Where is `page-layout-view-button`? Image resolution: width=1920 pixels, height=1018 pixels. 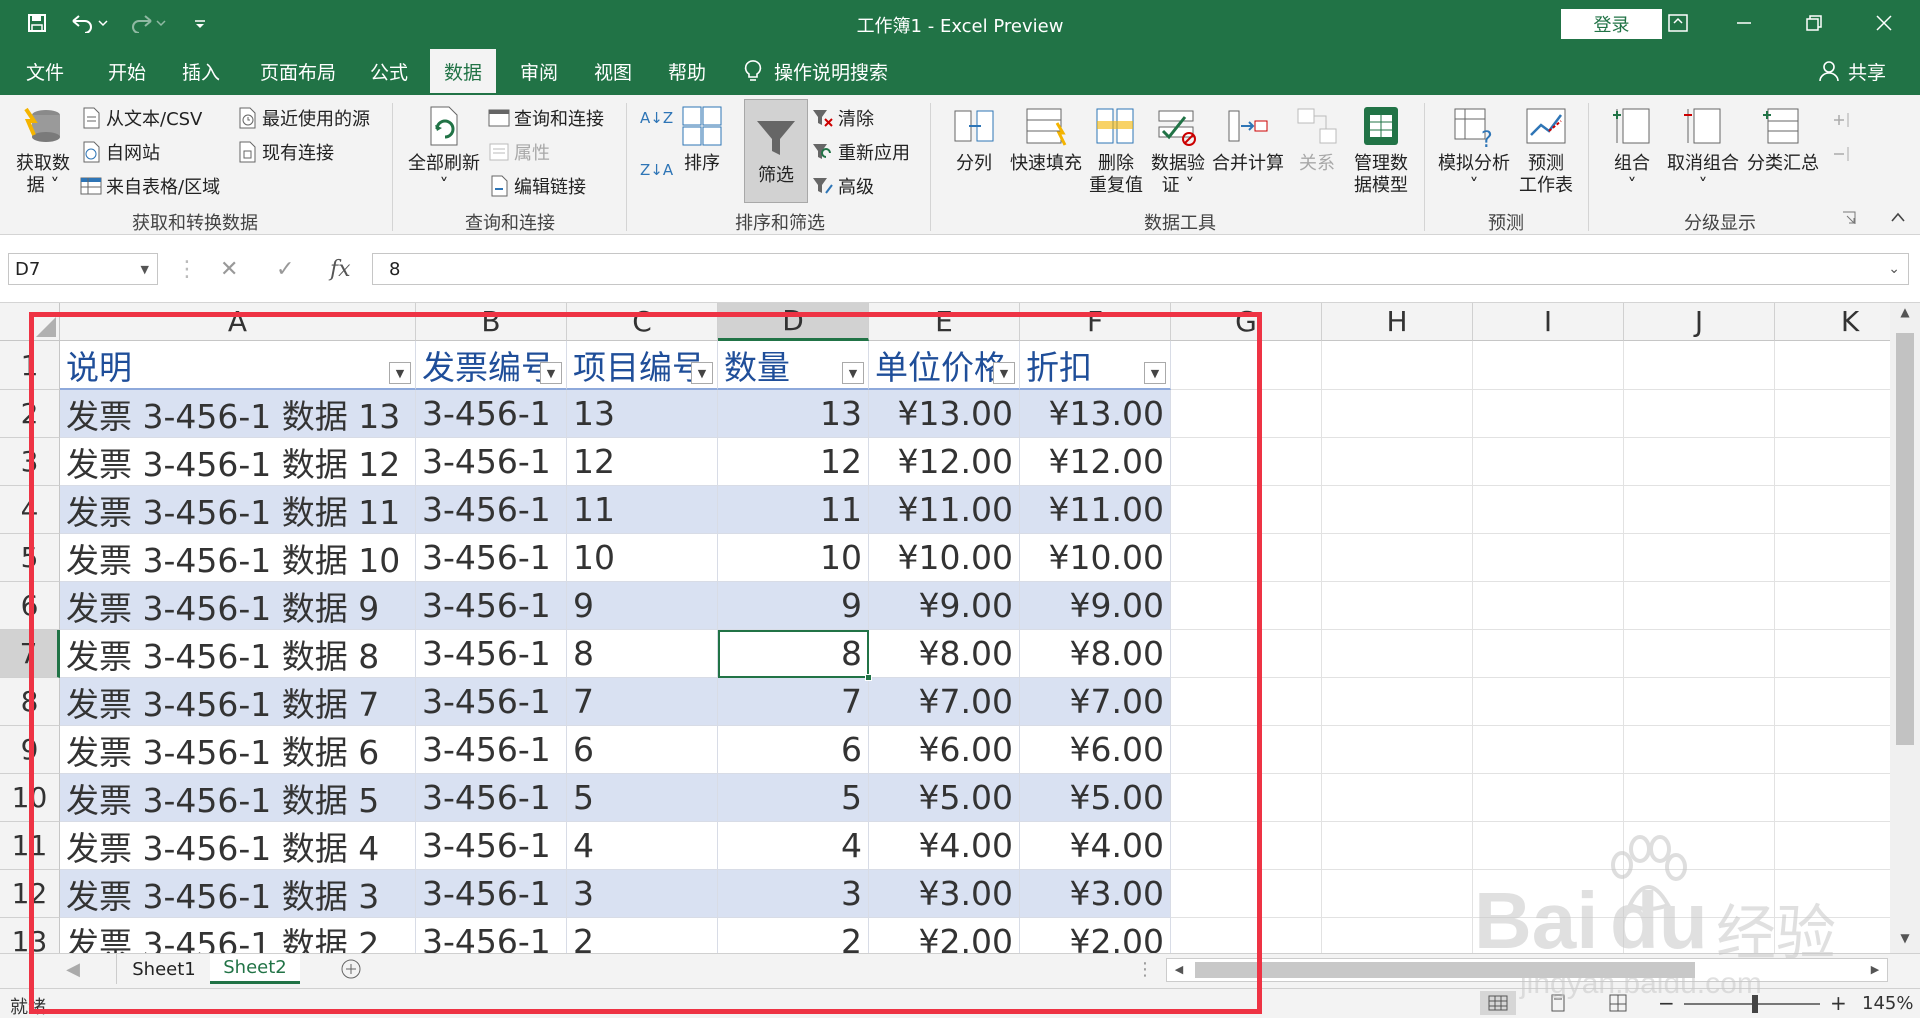 page-layout-view-button is located at coordinates (1558, 1003).